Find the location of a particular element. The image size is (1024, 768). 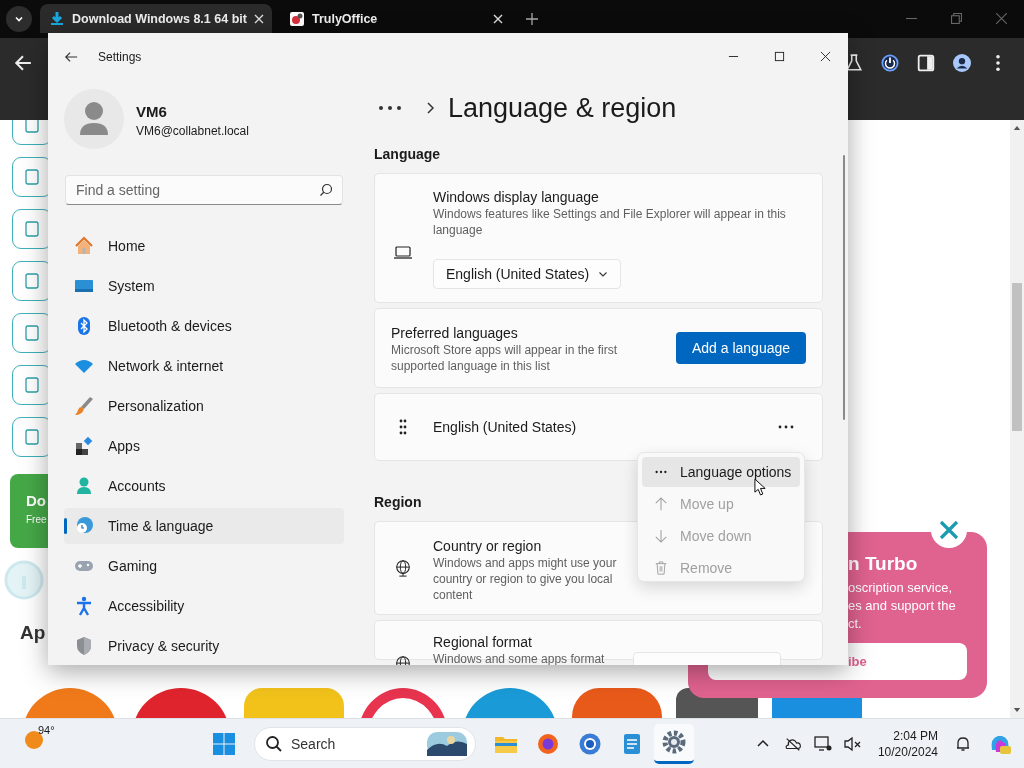

language-name: English (United States) is located at coordinates (505, 427).